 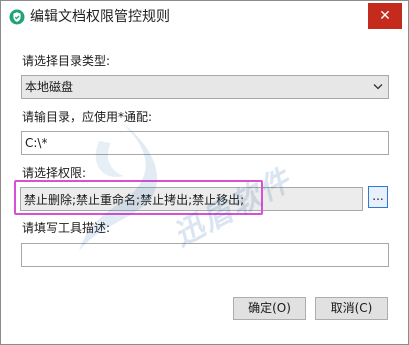 I want to click on window-title: 编辑文档权限管控规则, so click(x=100, y=17).